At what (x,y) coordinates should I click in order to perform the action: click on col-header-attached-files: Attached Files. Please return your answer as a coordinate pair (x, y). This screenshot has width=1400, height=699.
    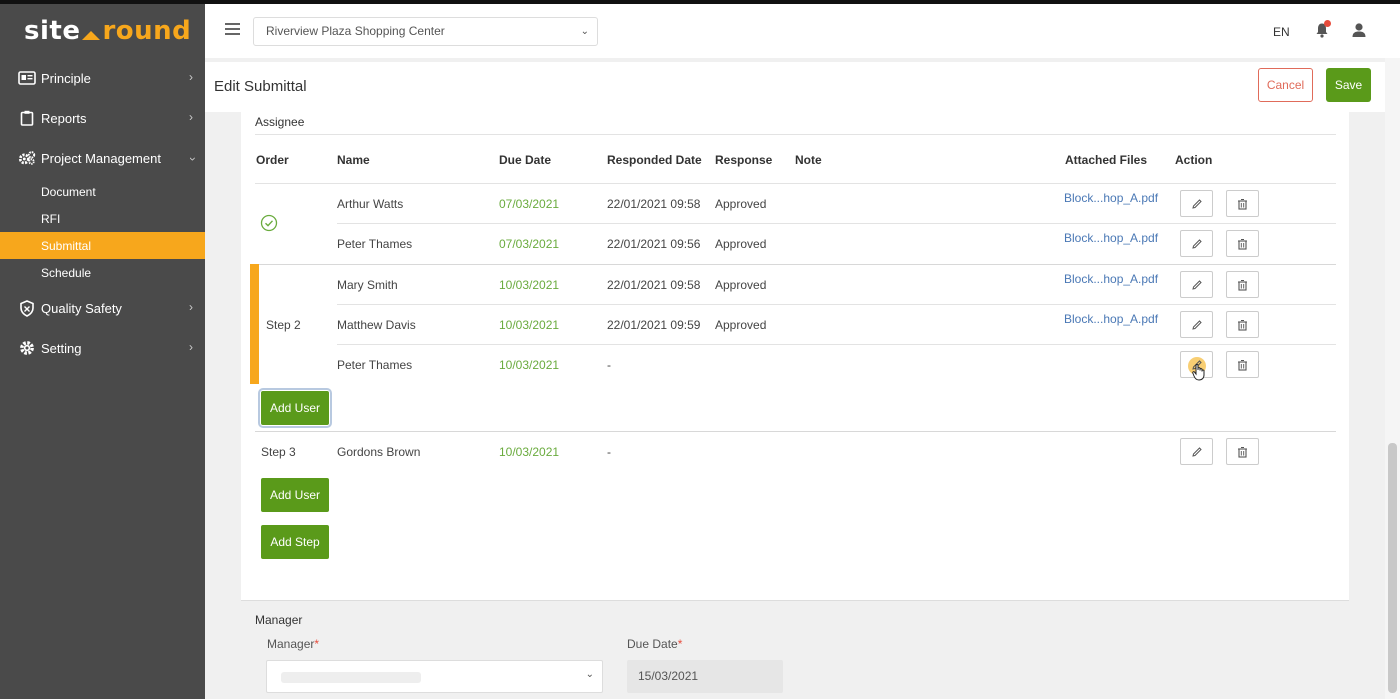
    Looking at the image, I should click on (1106, 160).